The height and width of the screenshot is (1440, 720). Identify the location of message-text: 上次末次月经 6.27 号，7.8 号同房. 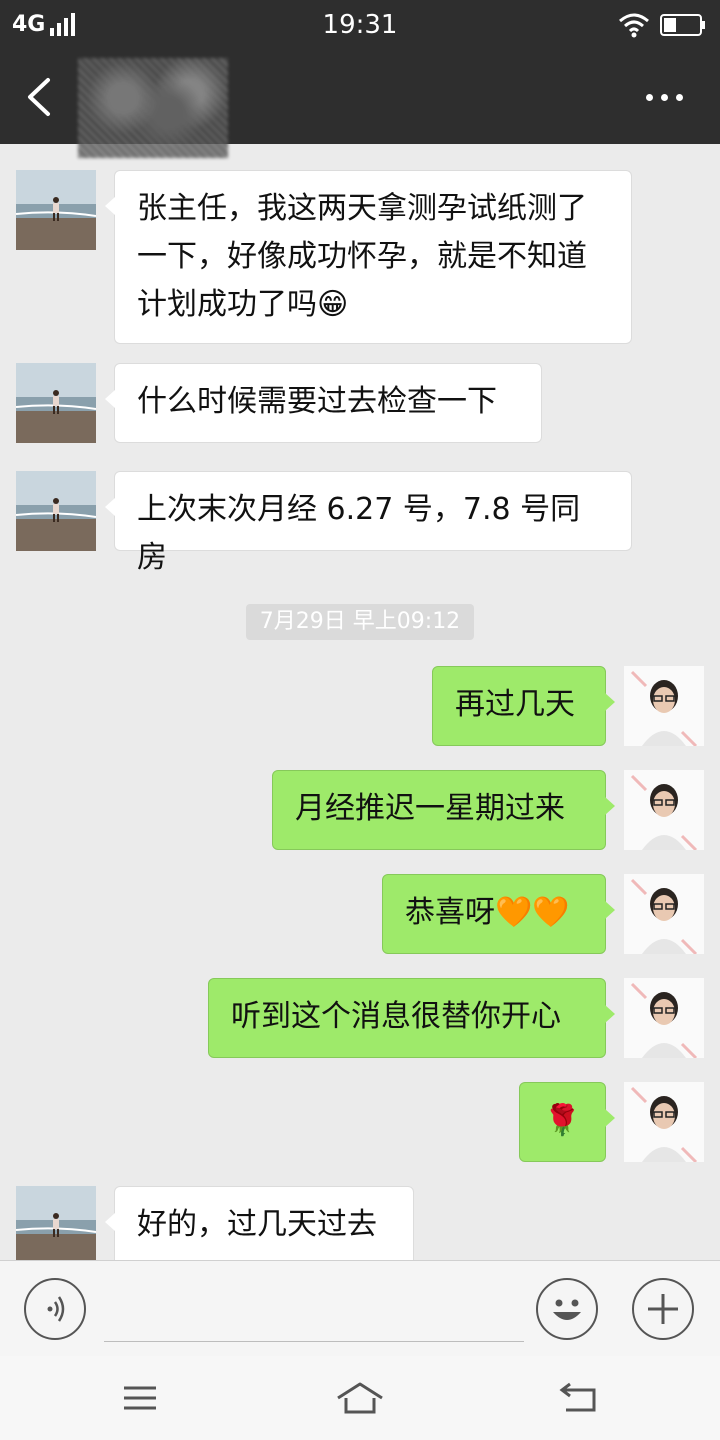
(359, 533).